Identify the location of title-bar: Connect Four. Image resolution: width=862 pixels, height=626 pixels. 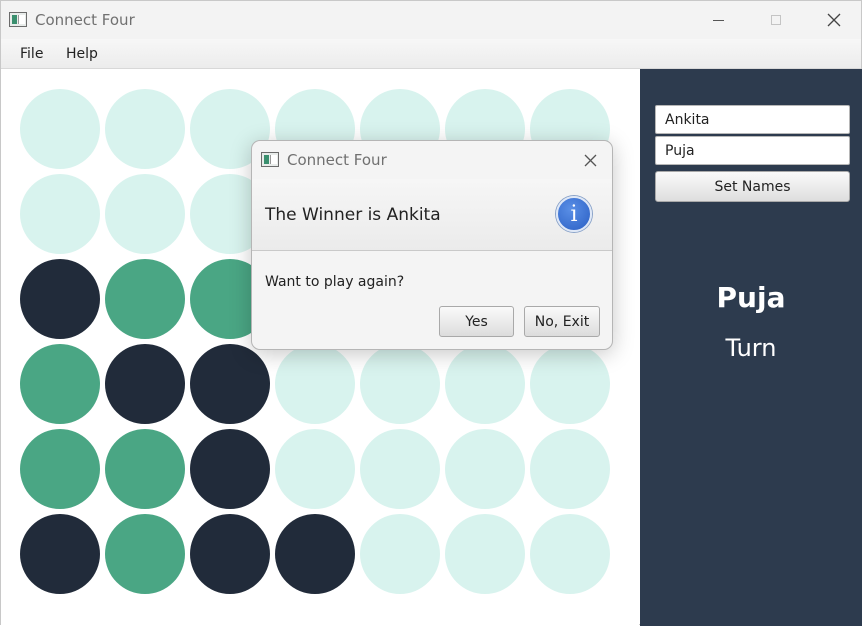
(431, 20).